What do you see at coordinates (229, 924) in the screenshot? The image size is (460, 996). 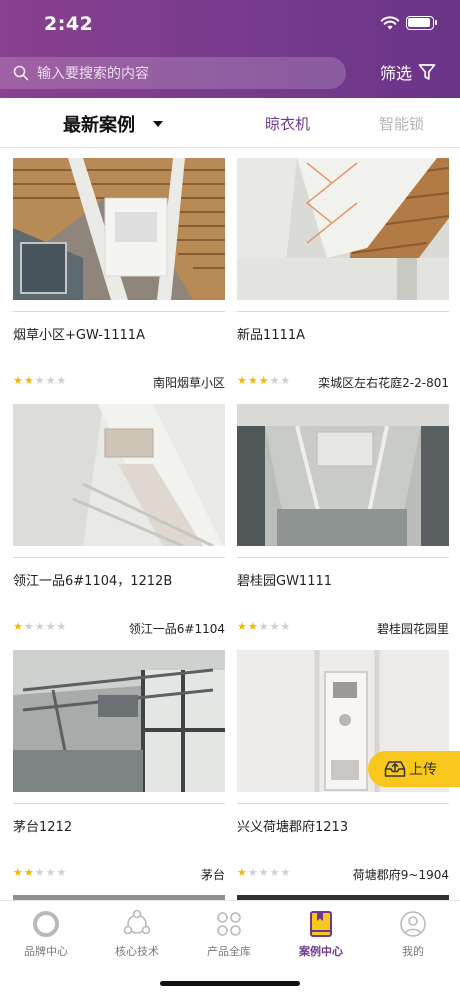 I see `product-grid-icon` at bounding box center [229, 924].